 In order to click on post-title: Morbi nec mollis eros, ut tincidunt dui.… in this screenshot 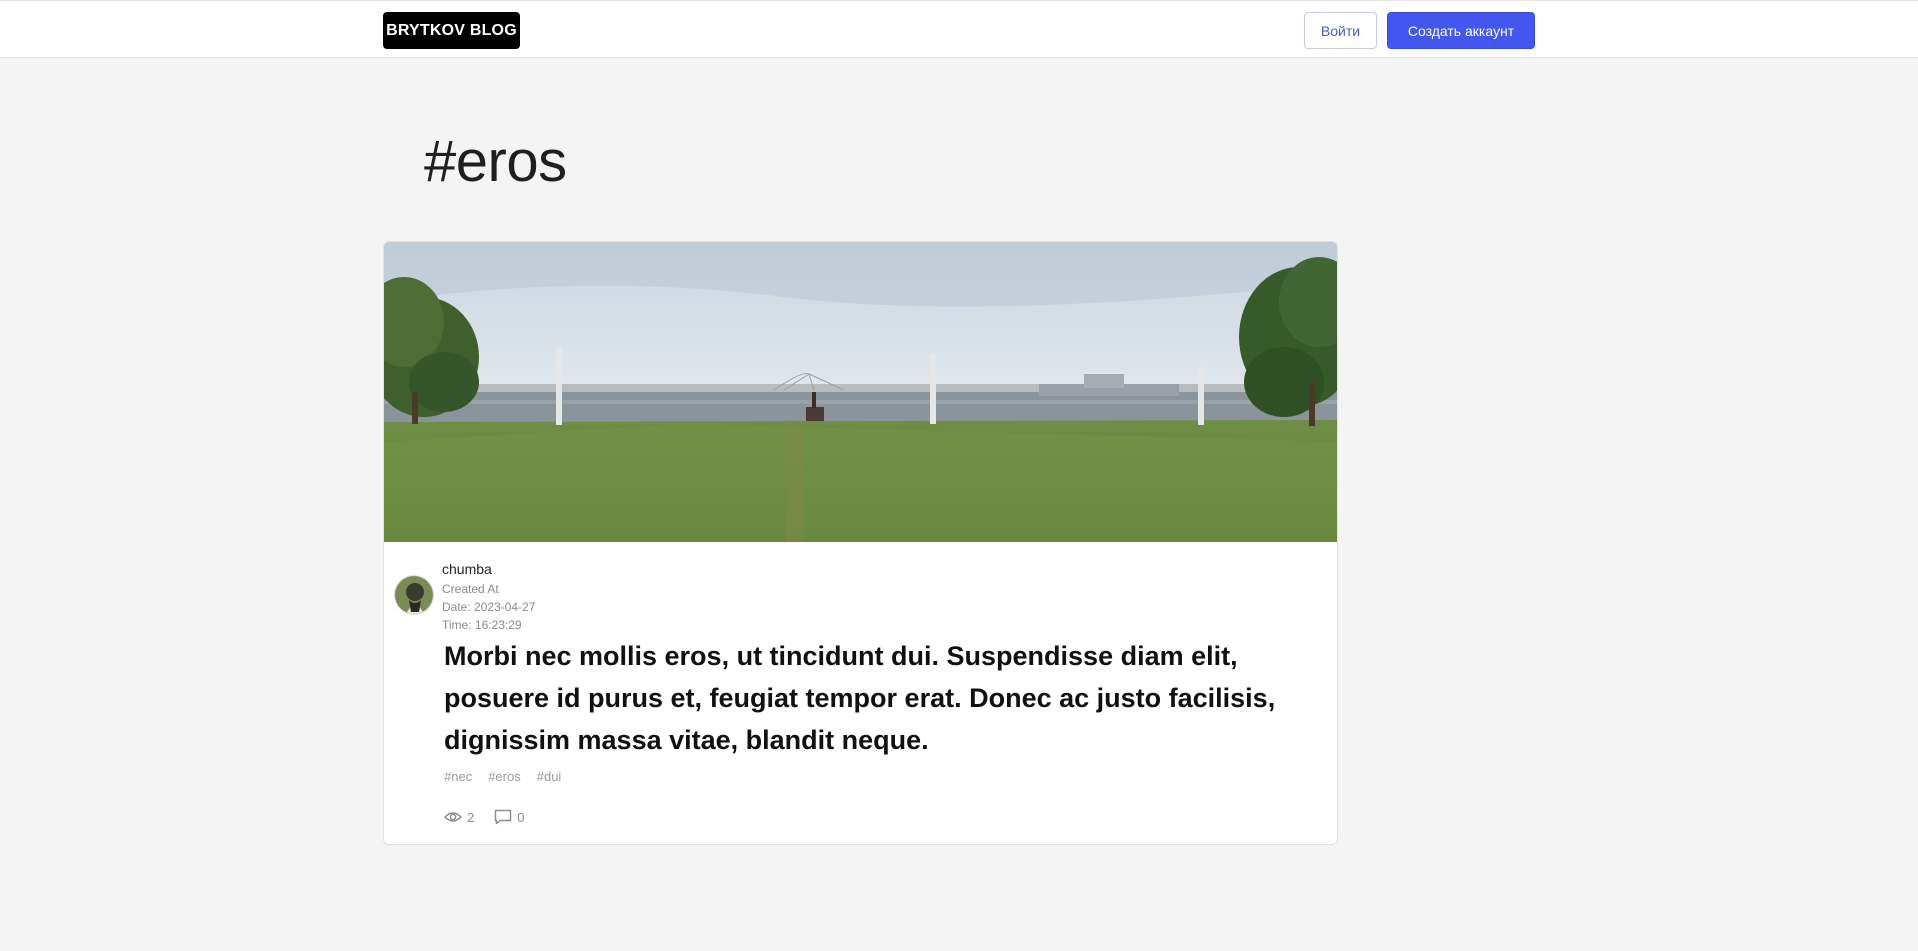, I will do `click(874, 698)`.